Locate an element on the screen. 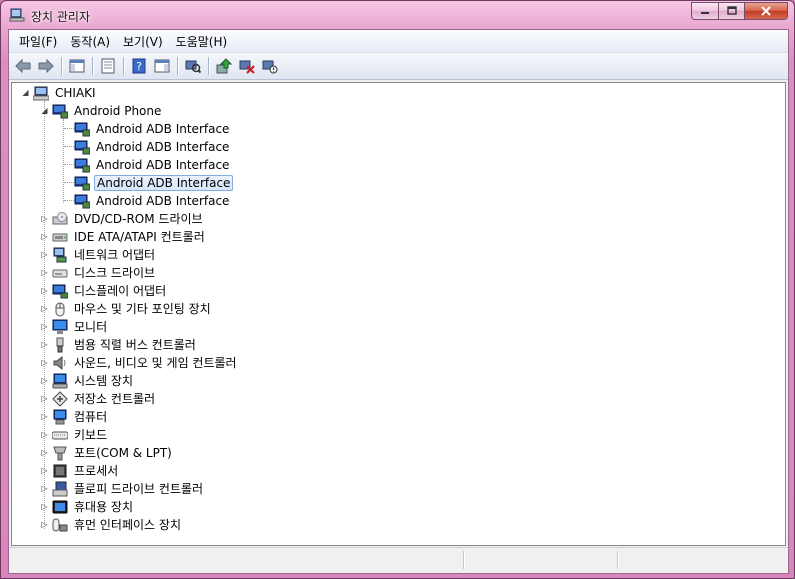  tree-node-label: DVD/CD-ROM 드라이브 is located at coordinates (138, 219).